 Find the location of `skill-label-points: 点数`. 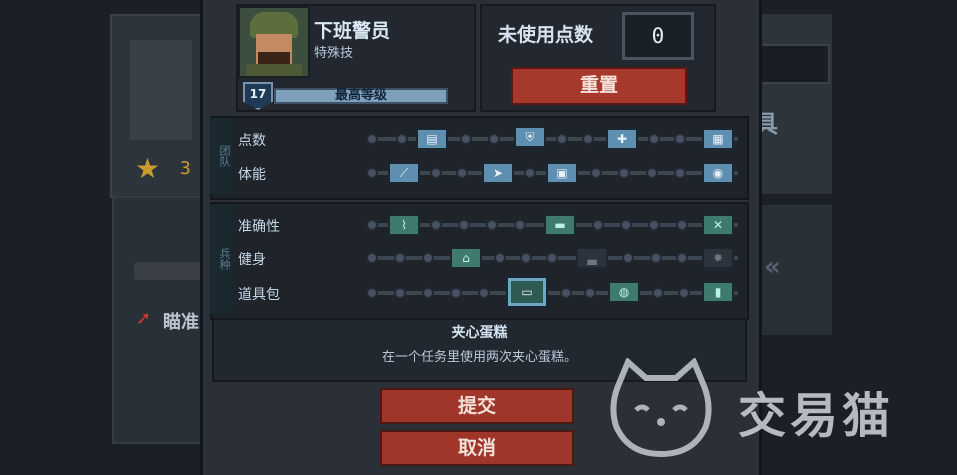

skill-label-points: 点数 is located at coordinates (252, 141).